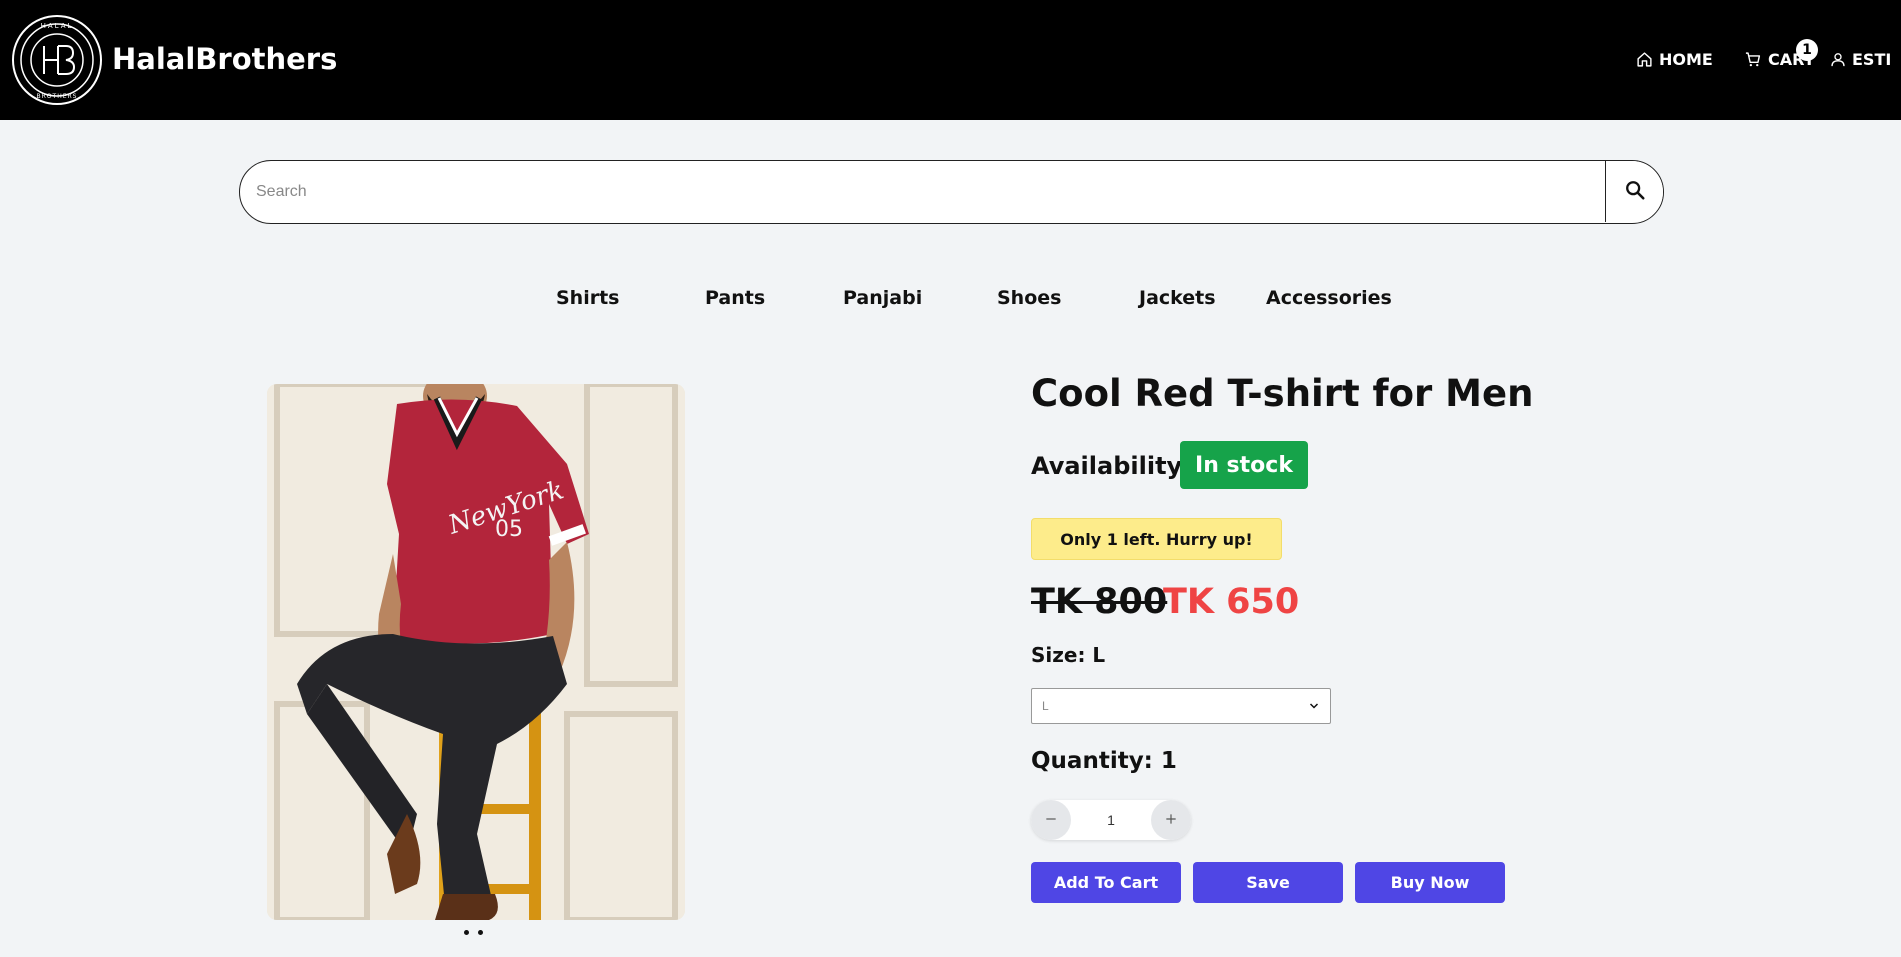 The image size is (1901, 957). What do you see at coordinates (1686, 59) in the screenshot?
I see `nav-home-label: HOME` at bounding box center [1686, 59].